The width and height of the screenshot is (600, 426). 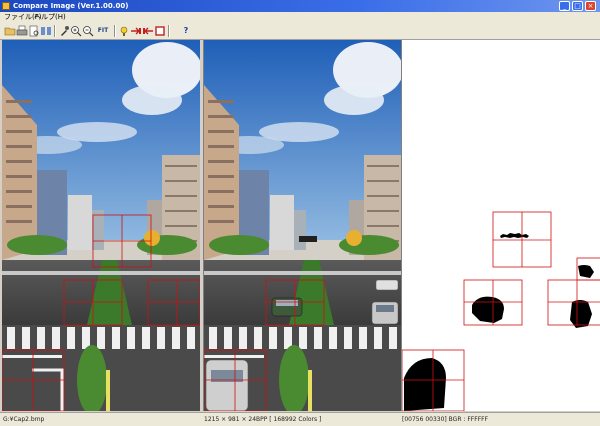 What do you see at coordinates (64, 31) in the screenshot?
I see `eyedropper-icon` at bounding box center [64, 31].